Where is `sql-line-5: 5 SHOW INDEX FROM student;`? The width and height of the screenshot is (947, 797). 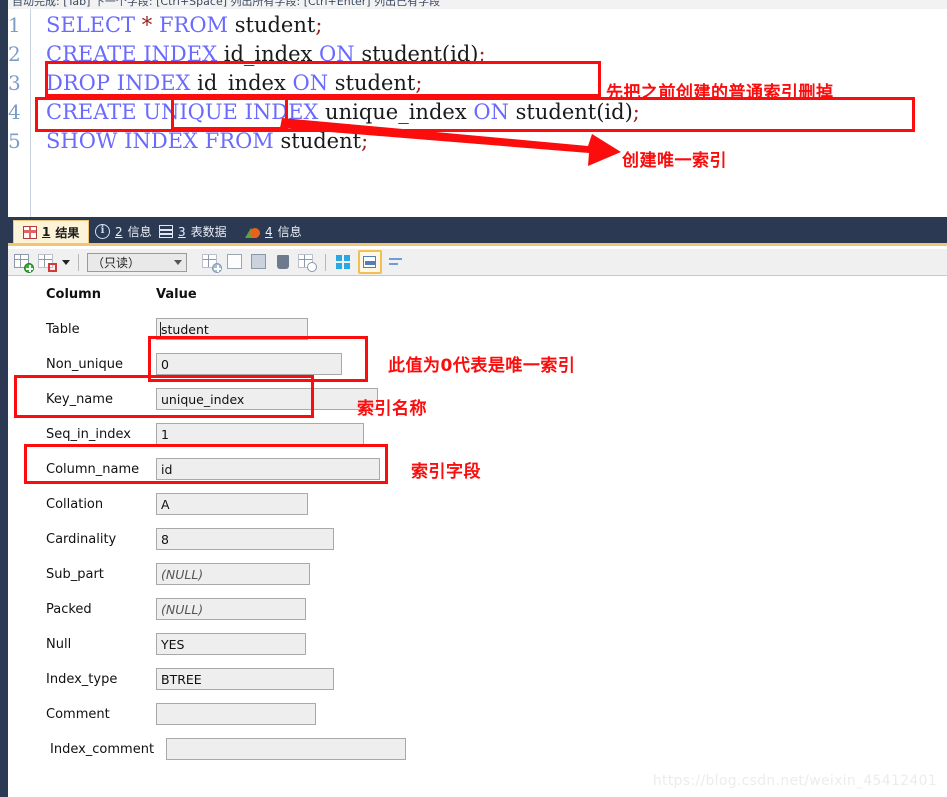
sql-line-5: 5 SHOW INDEX FROM student; is located at coordinates (188, 141).